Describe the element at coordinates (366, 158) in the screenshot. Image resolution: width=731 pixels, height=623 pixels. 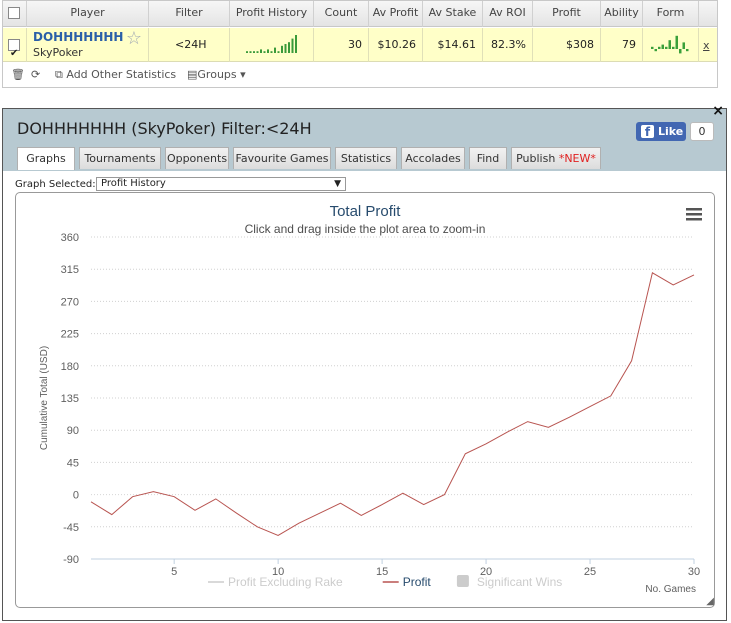
I see `tab-statistics: Statistics` at that location.